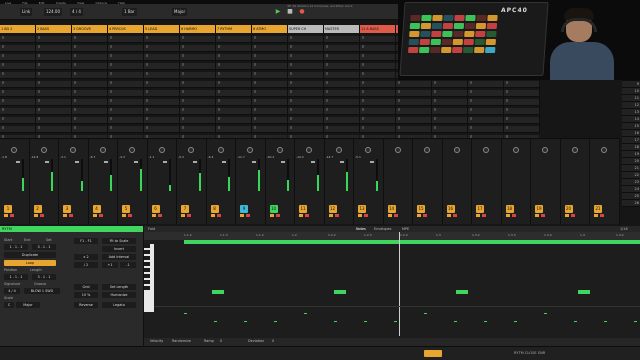  I want to click on stop-icon: ■, so click(290, 12).